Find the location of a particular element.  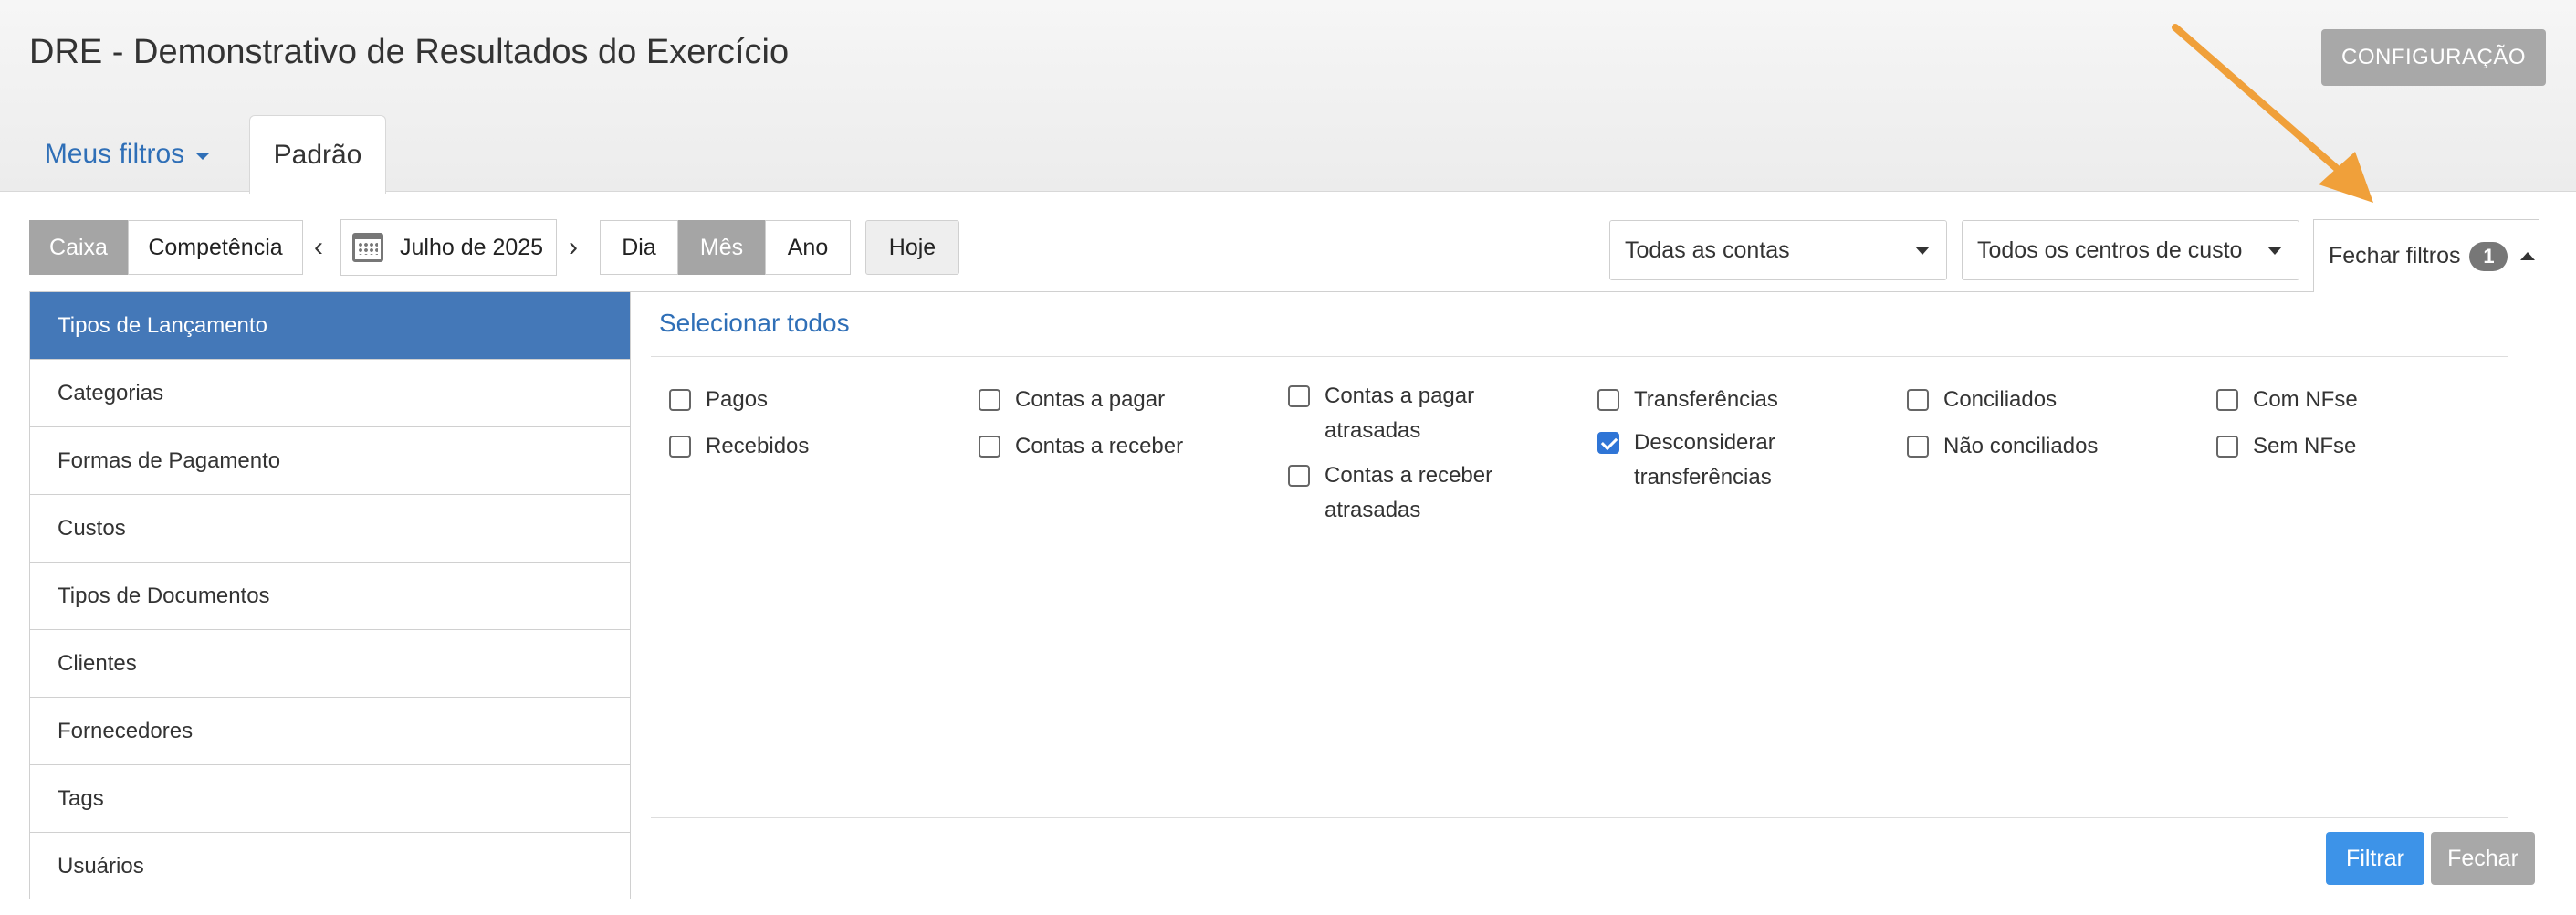

accounts-select-value: Todas as contas is located at coordinates (1707, 250).